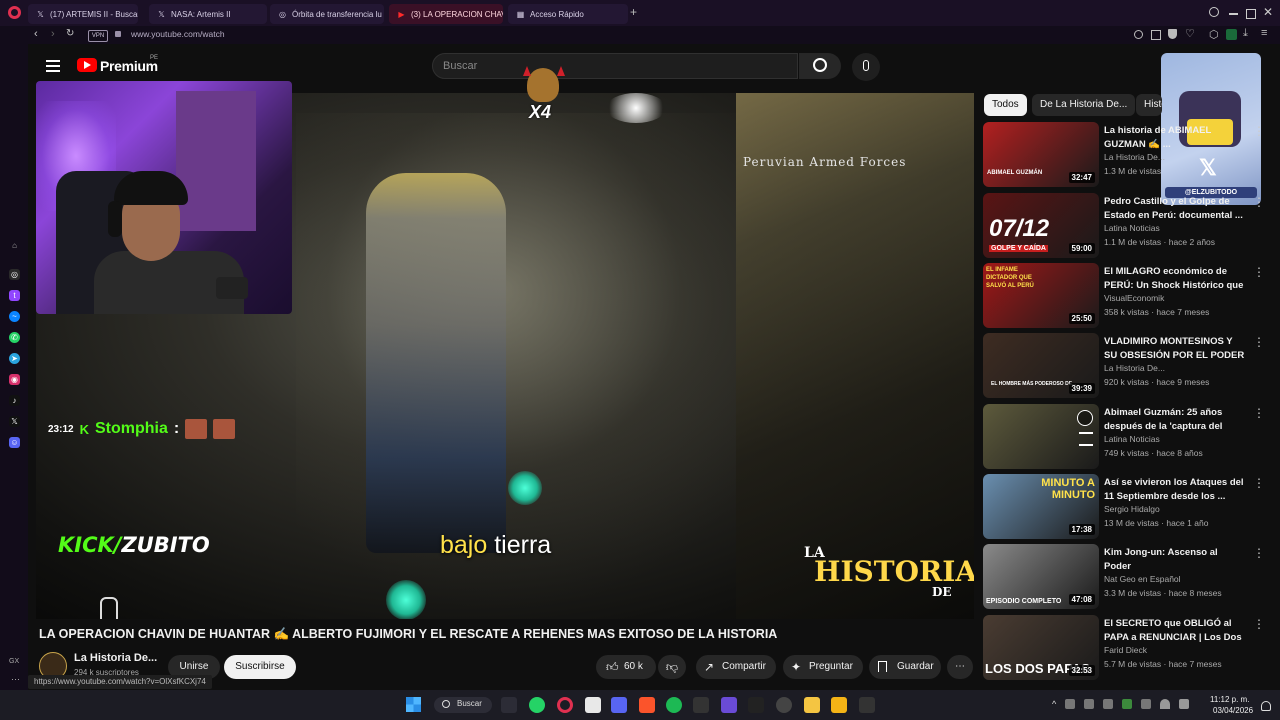  Describe the element at coordinates (53, 61) in the screenshot. I see `hamburger-menu-icon` at that location.